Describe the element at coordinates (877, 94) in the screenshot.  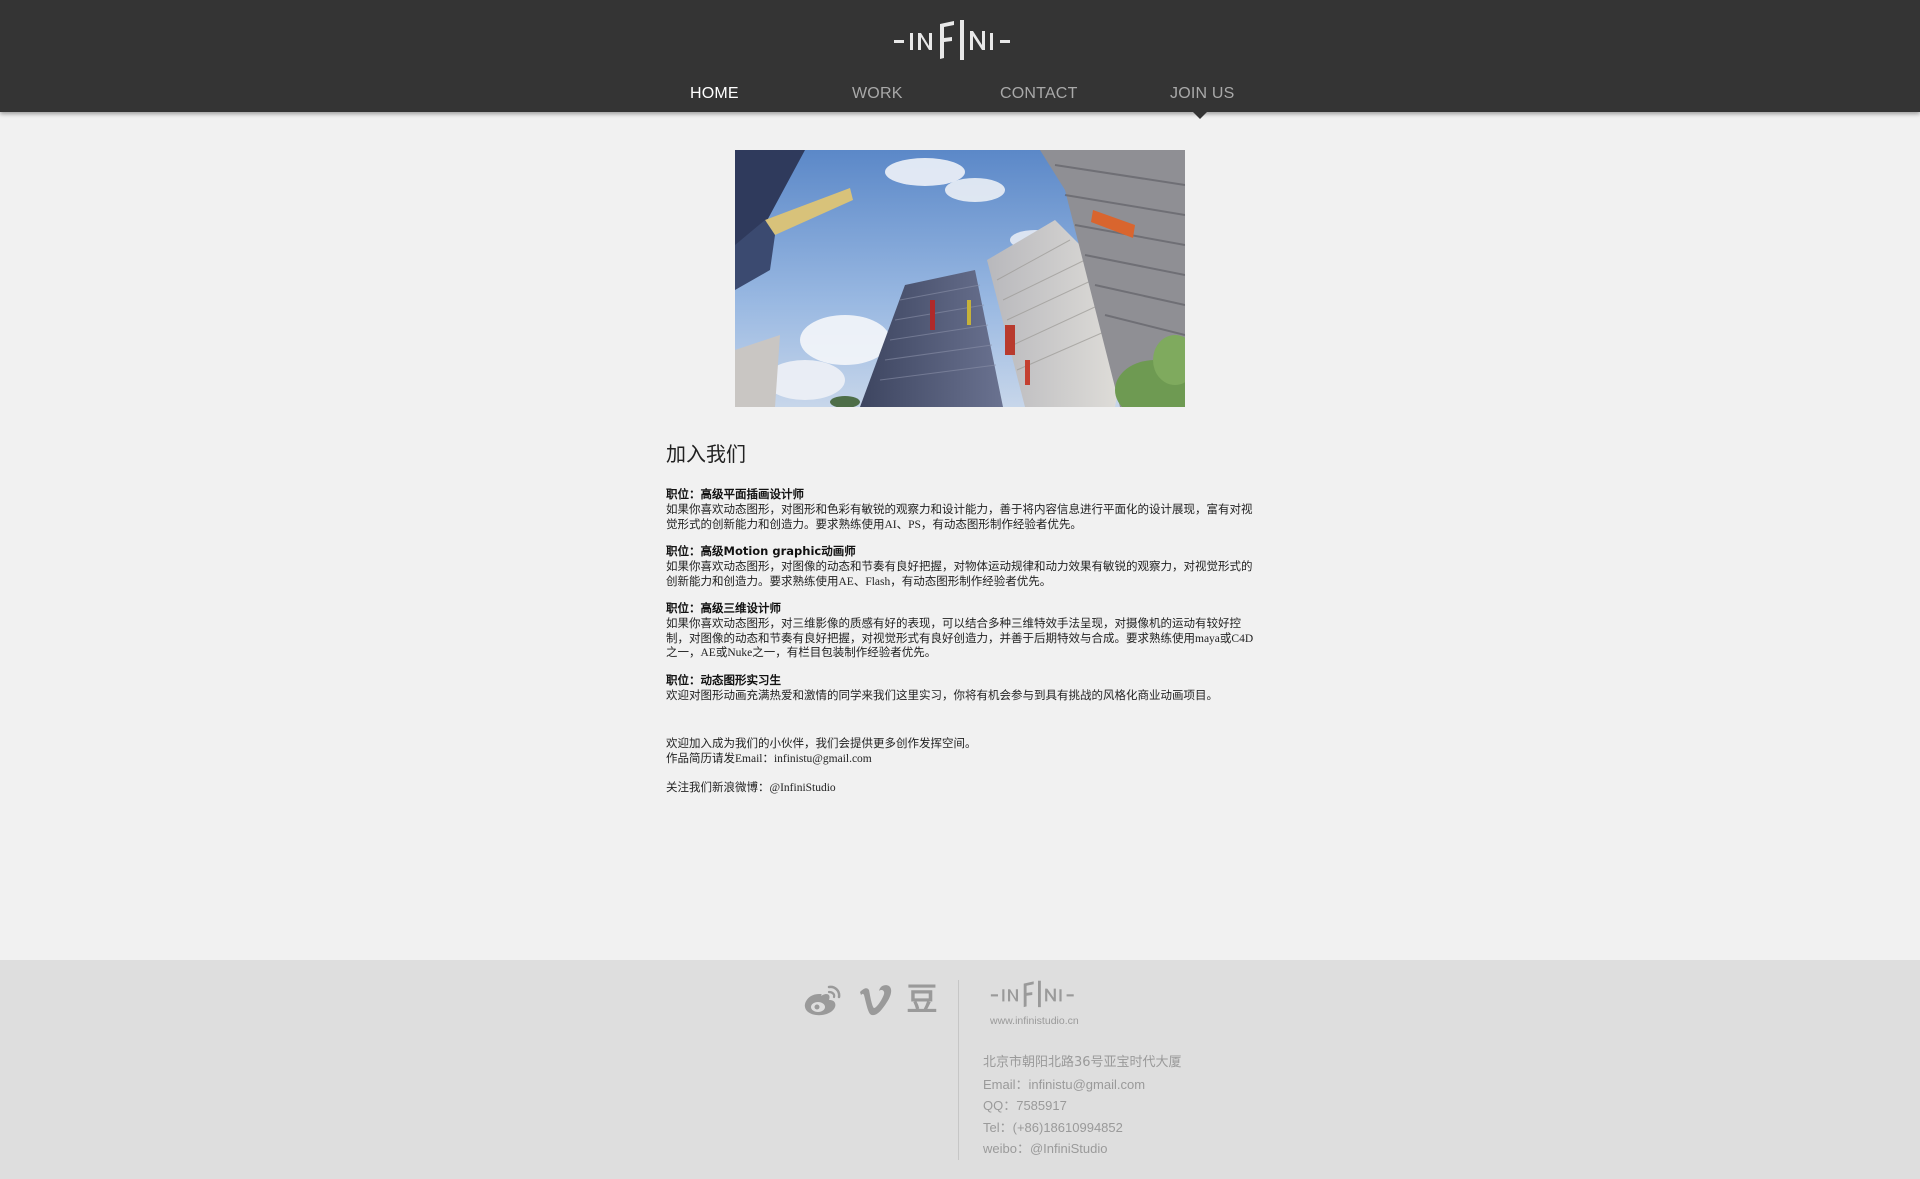
I see `nav-work: WORK` at that location.